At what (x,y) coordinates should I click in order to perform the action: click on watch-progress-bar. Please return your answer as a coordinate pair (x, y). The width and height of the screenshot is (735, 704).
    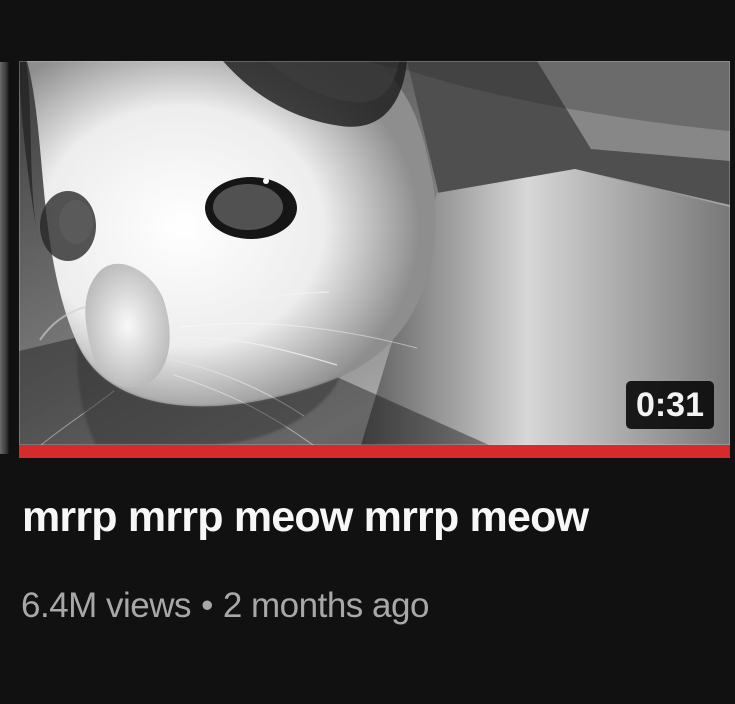
    Looking at the image, I should click on (374, 451).